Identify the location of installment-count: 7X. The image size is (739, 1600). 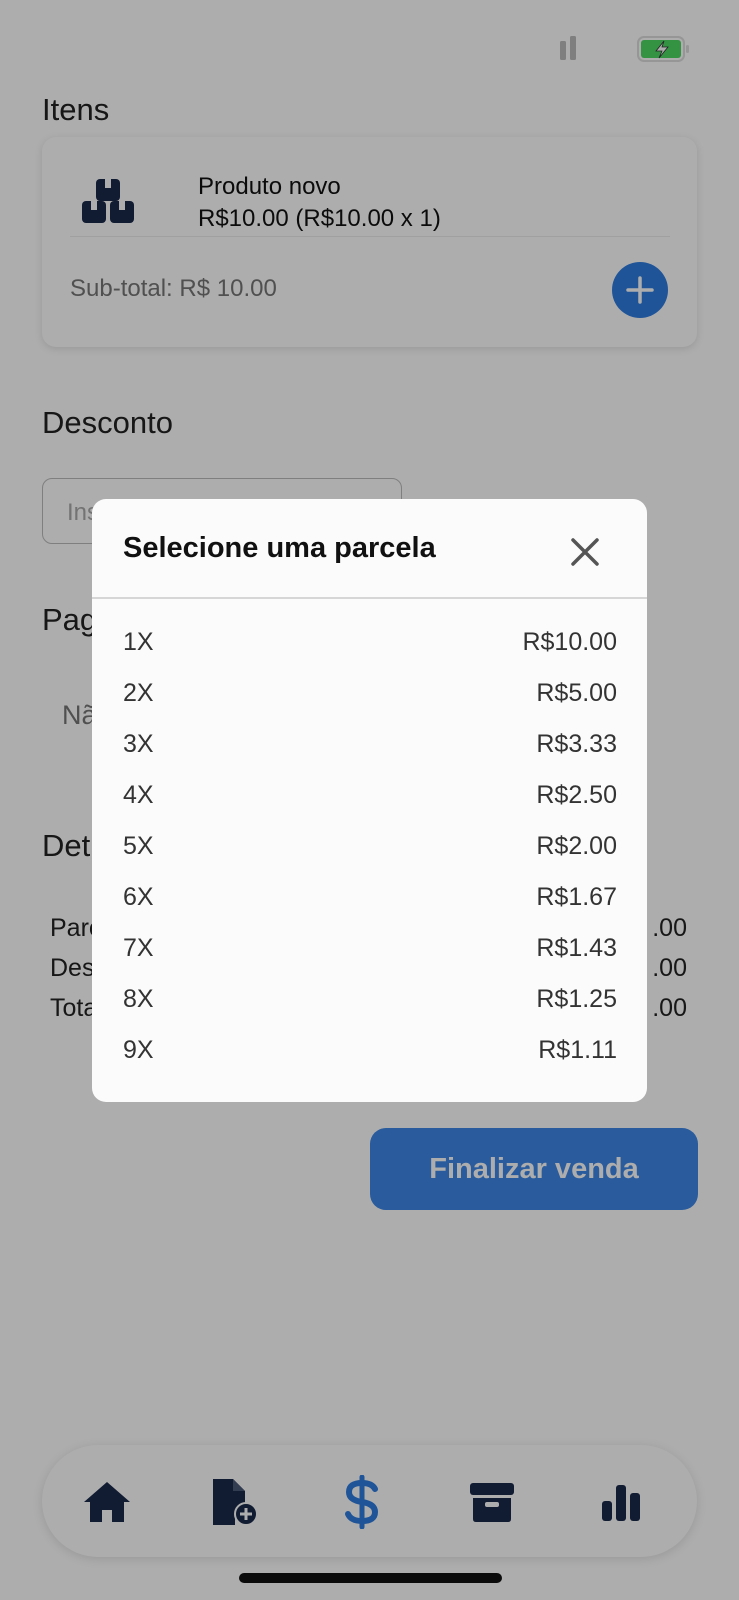
(138, 948).